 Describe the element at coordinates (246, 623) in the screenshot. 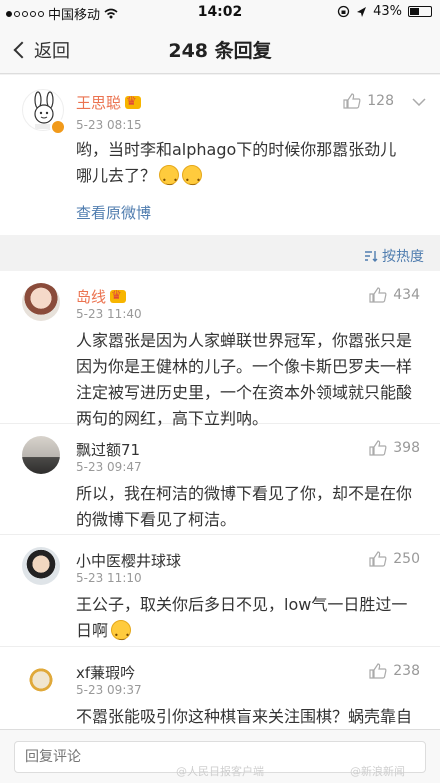

I see `comment-text: 王公子，取关你后多日不见，low气一日胜过一日啊` at that location.